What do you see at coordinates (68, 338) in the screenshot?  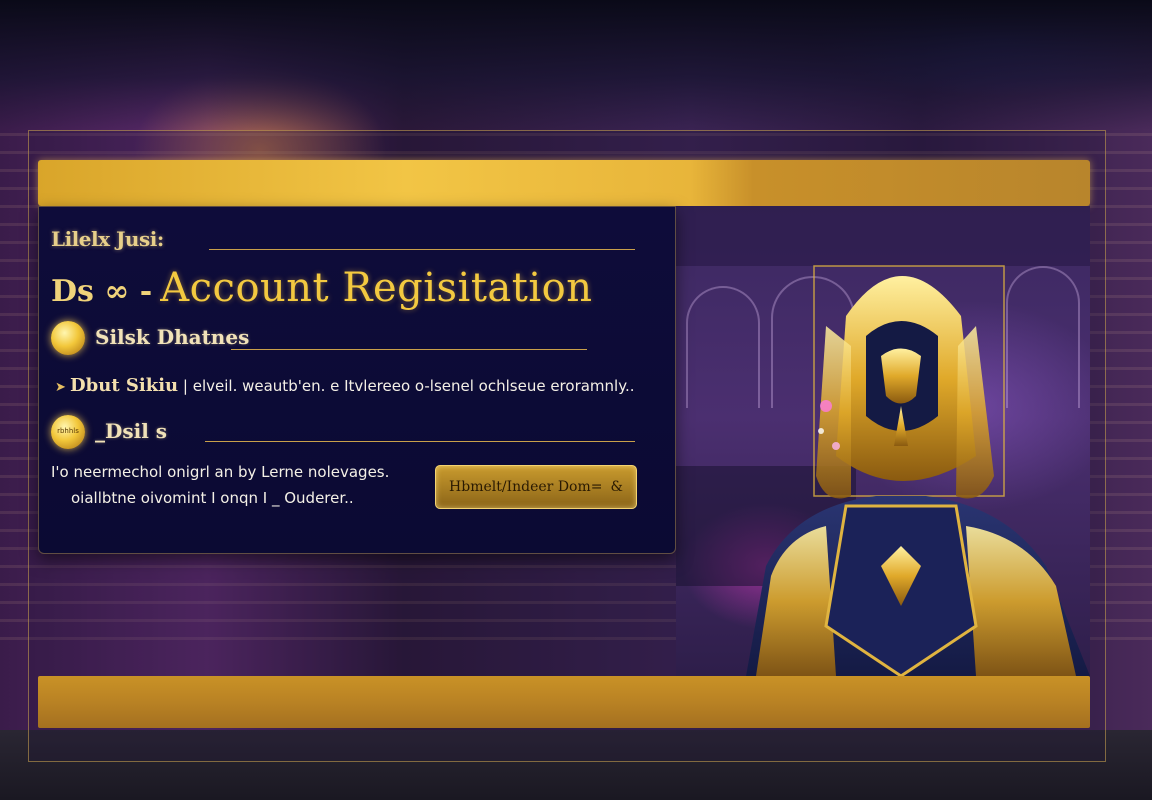 I see `section-orb-icon` at bounding box center [68, 338].